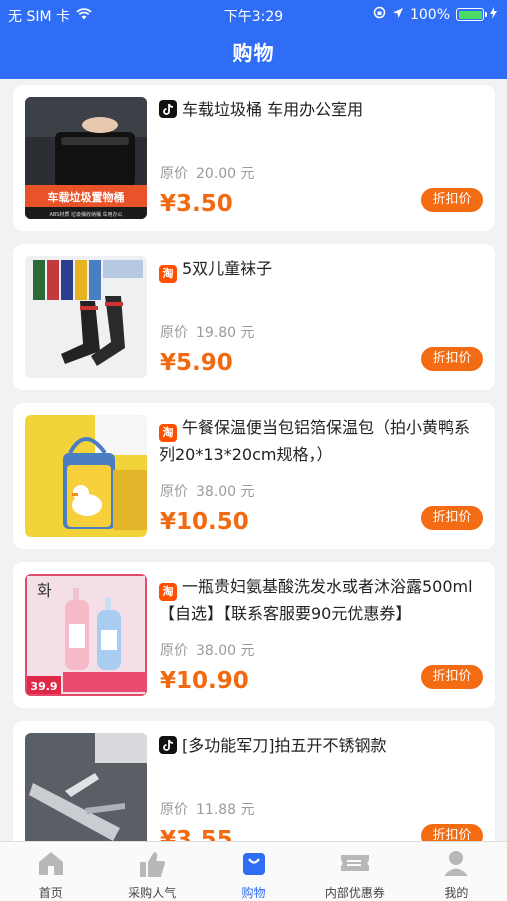 The width and height of the screenshot is (507, 901). I want to click on shopping-bag-icon, so click(254, 865).